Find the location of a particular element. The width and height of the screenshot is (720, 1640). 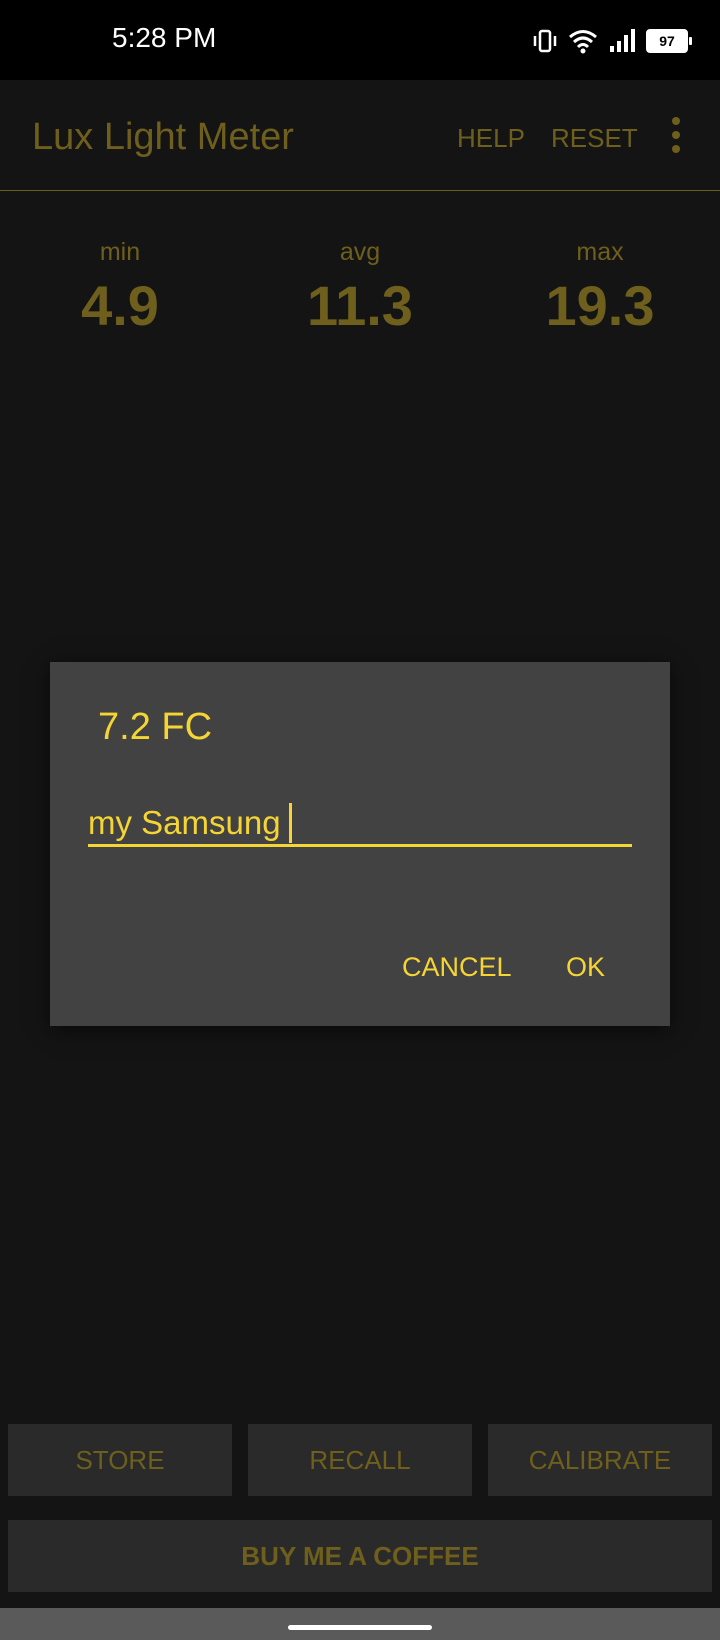

stat-avg-value: 11.3 is located at coordinates (360, 305).